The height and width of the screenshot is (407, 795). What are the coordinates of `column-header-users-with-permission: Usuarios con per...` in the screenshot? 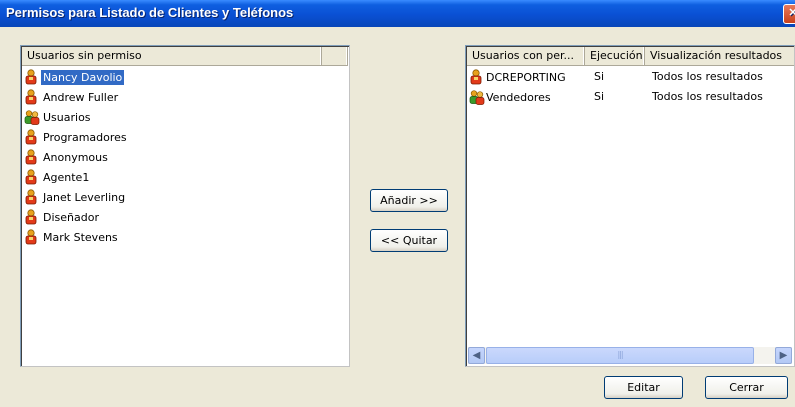 It's located at (526, 56).